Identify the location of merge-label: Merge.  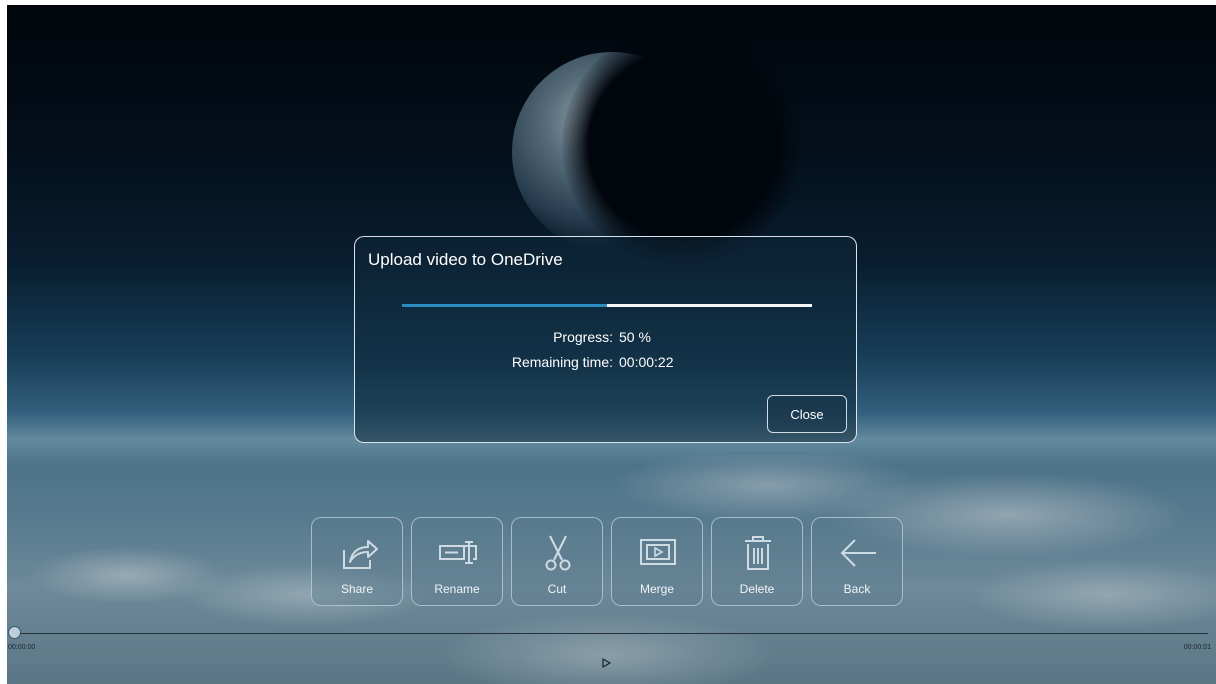
(656, 589).